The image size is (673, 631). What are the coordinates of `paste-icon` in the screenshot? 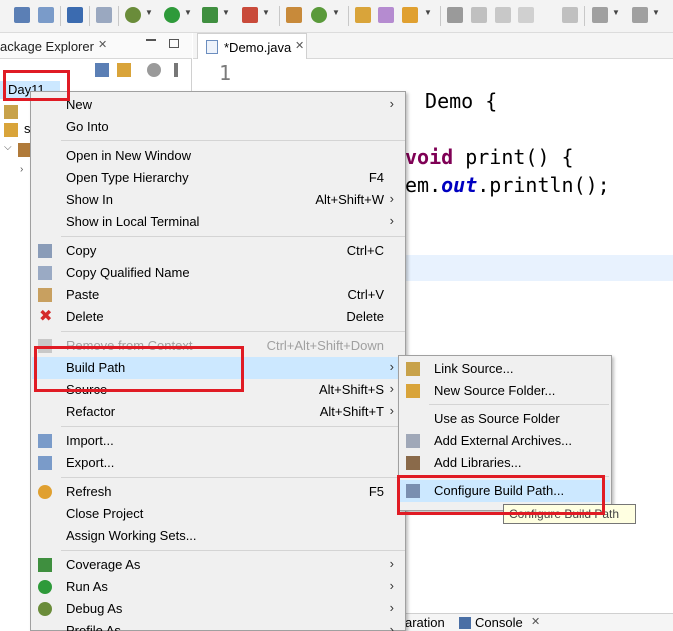 It's located at (45, 295).